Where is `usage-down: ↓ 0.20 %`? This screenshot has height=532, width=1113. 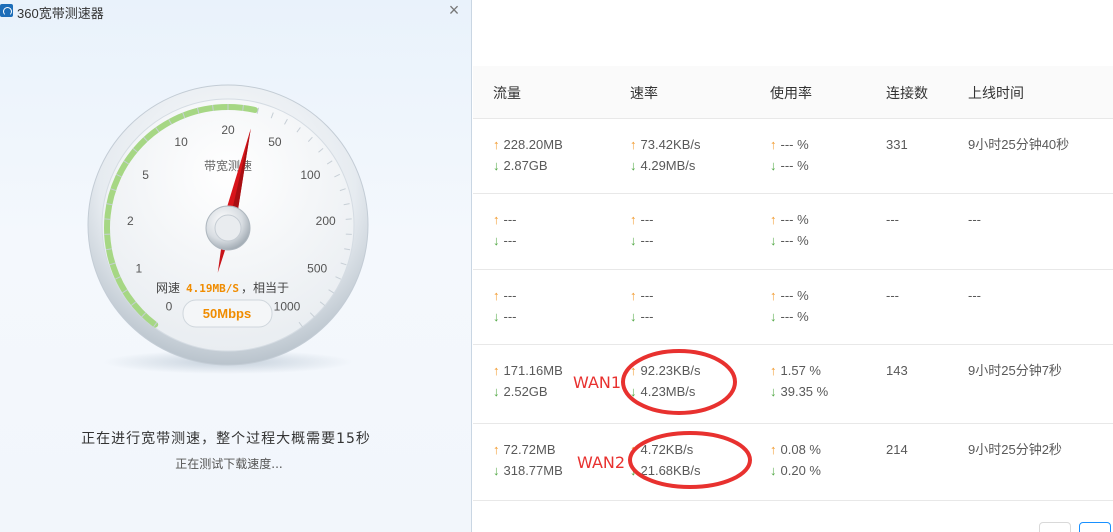
usage-down: ↓ 0.20 % is located at coordinates (795, 470).